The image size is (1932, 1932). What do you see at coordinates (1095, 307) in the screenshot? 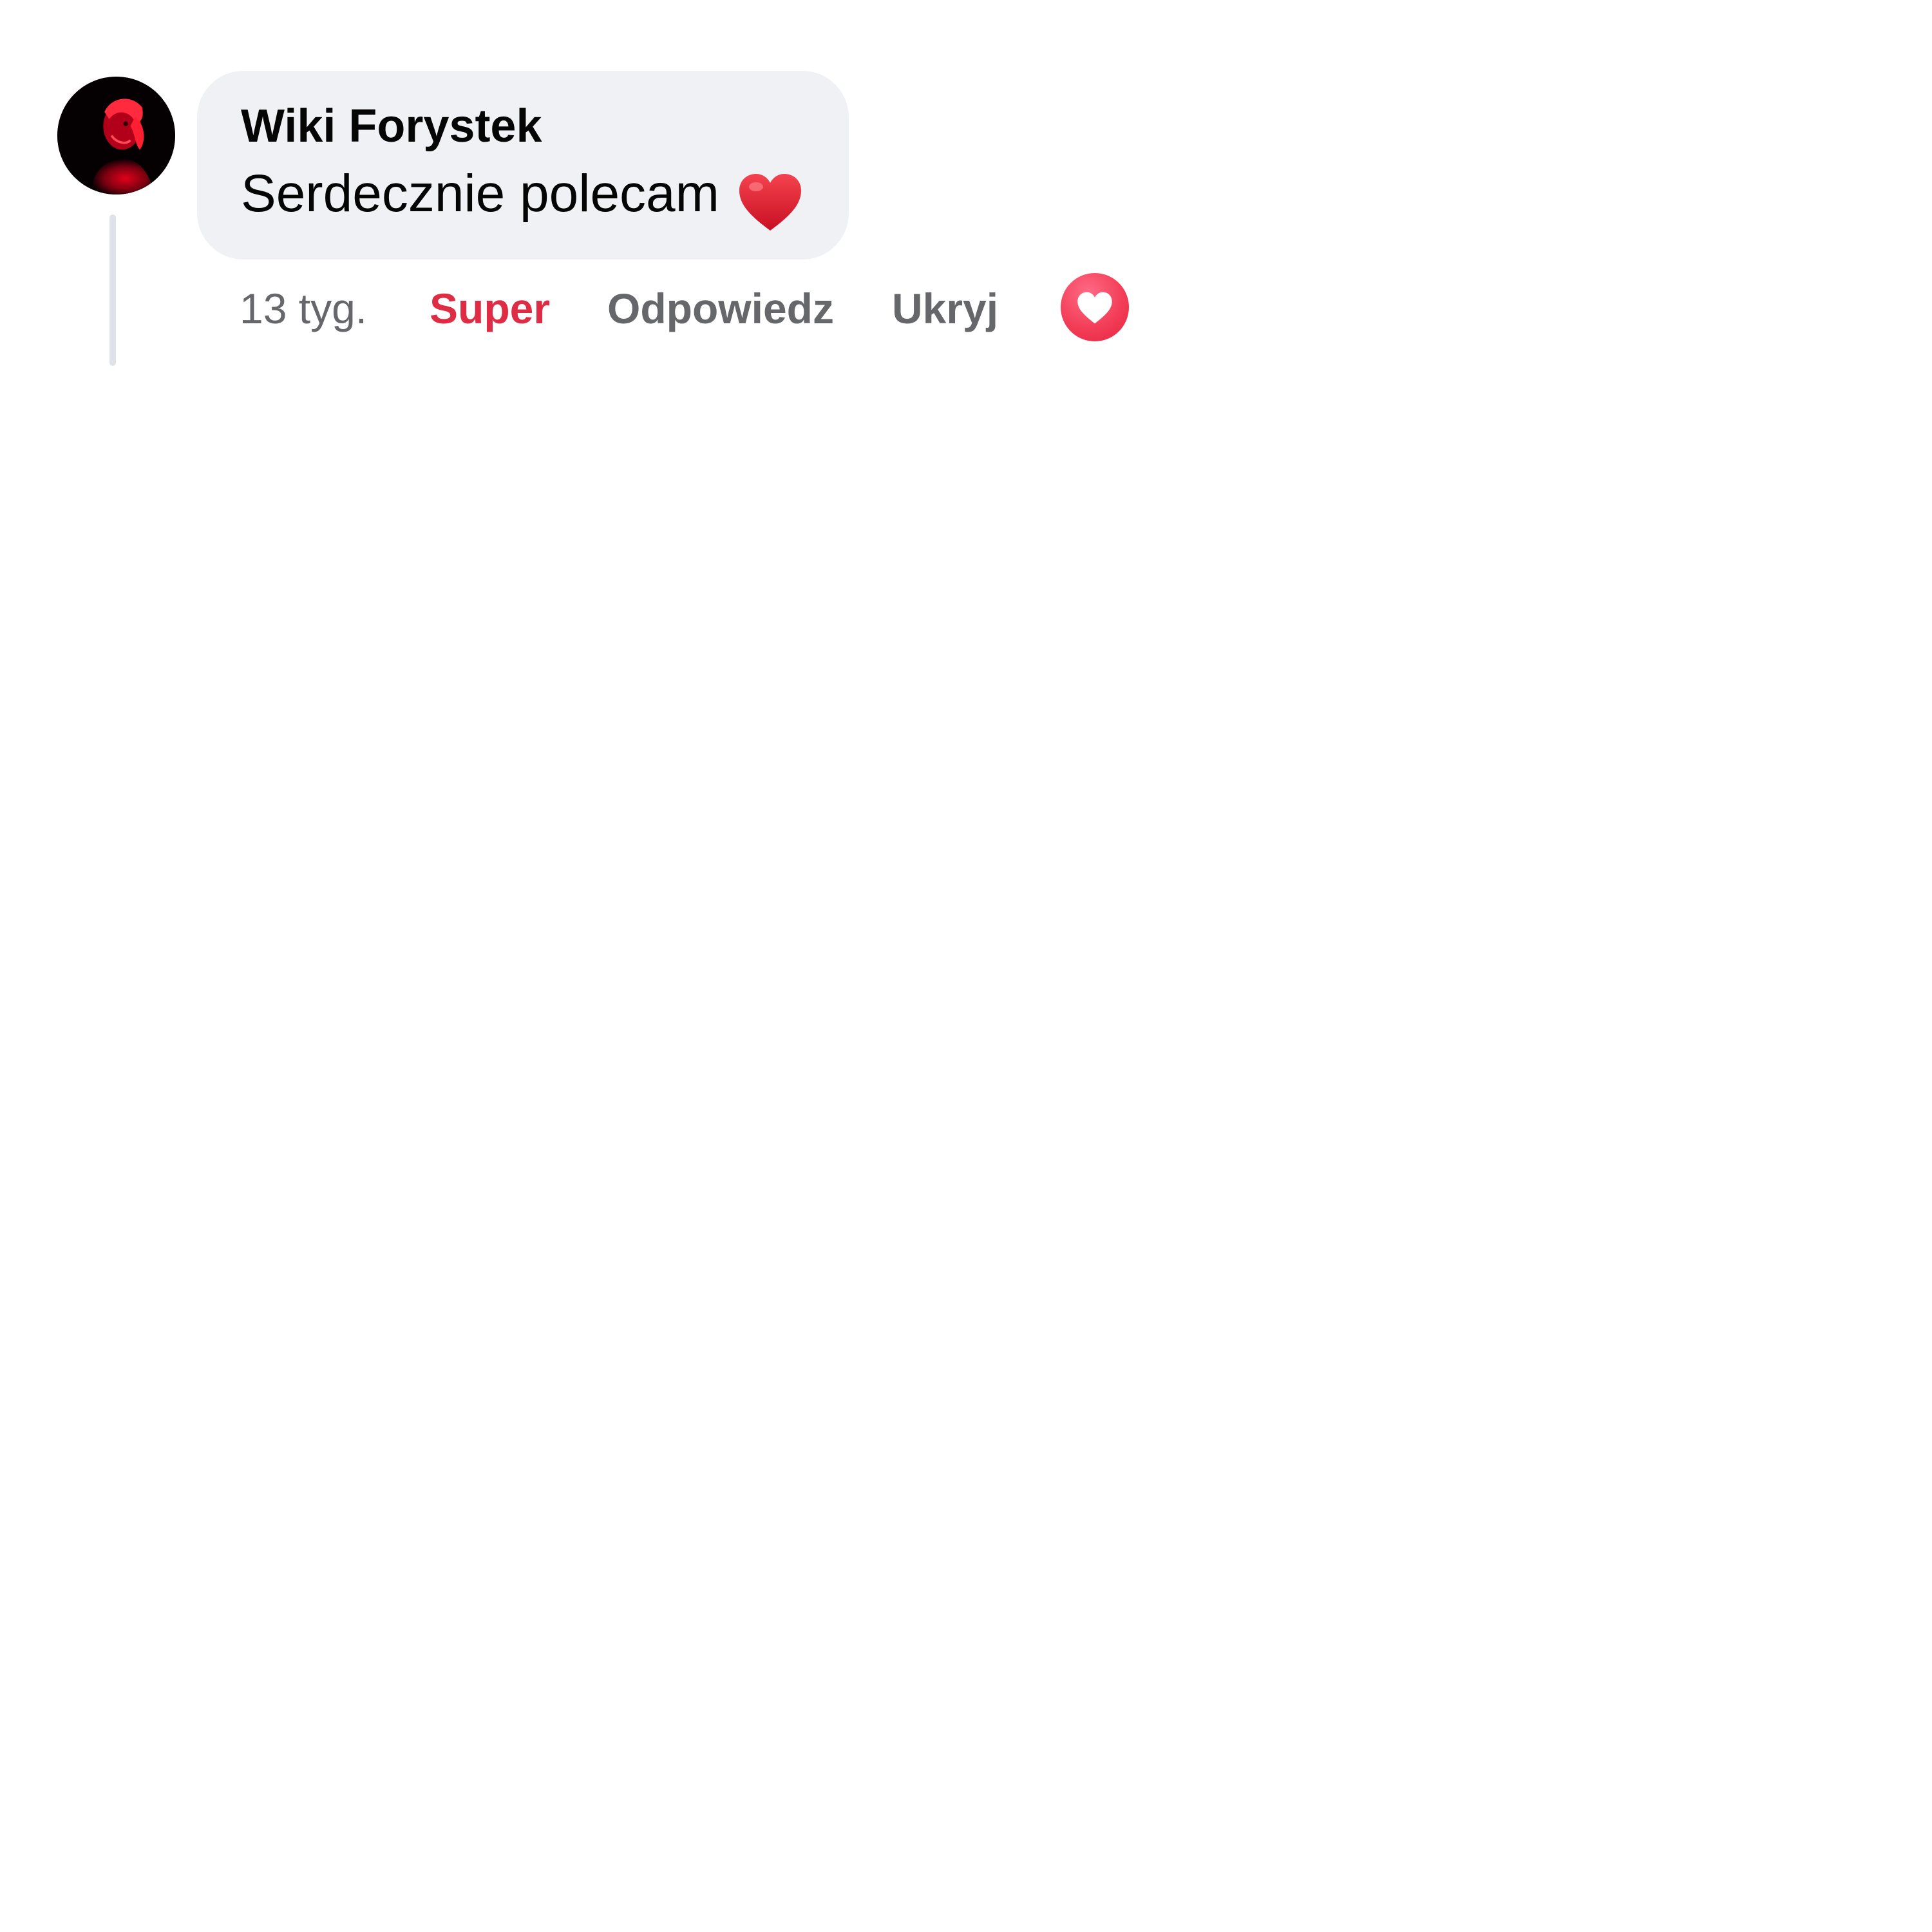
I see `love-reaction-icon` at bounding box center [1095, 307].